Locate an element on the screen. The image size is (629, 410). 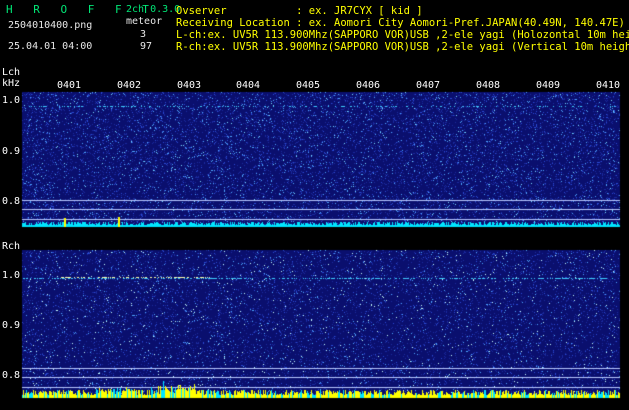
xtick-0401: 0401 is located at coordinates (69, 85).